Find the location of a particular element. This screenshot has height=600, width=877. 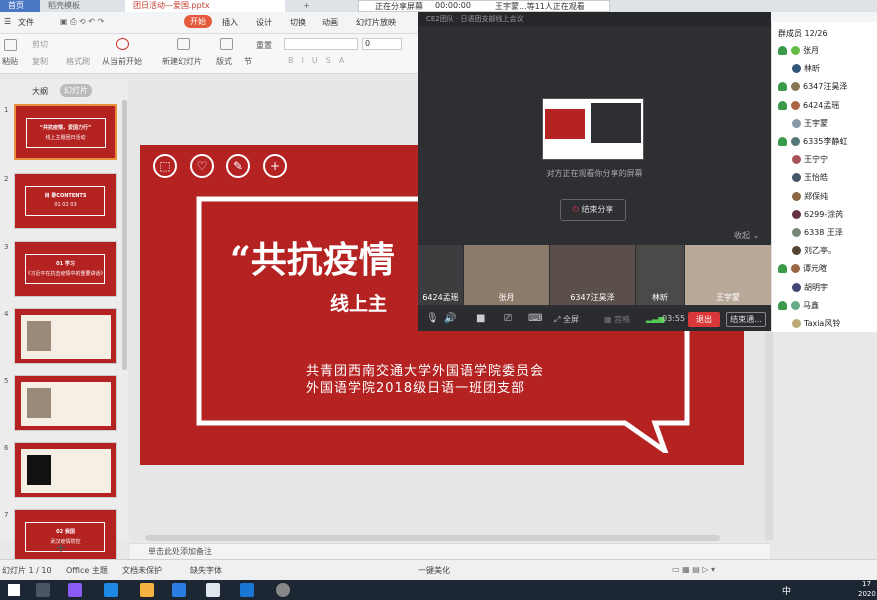

file-explorer-icon is located at coordinates (147, 590).